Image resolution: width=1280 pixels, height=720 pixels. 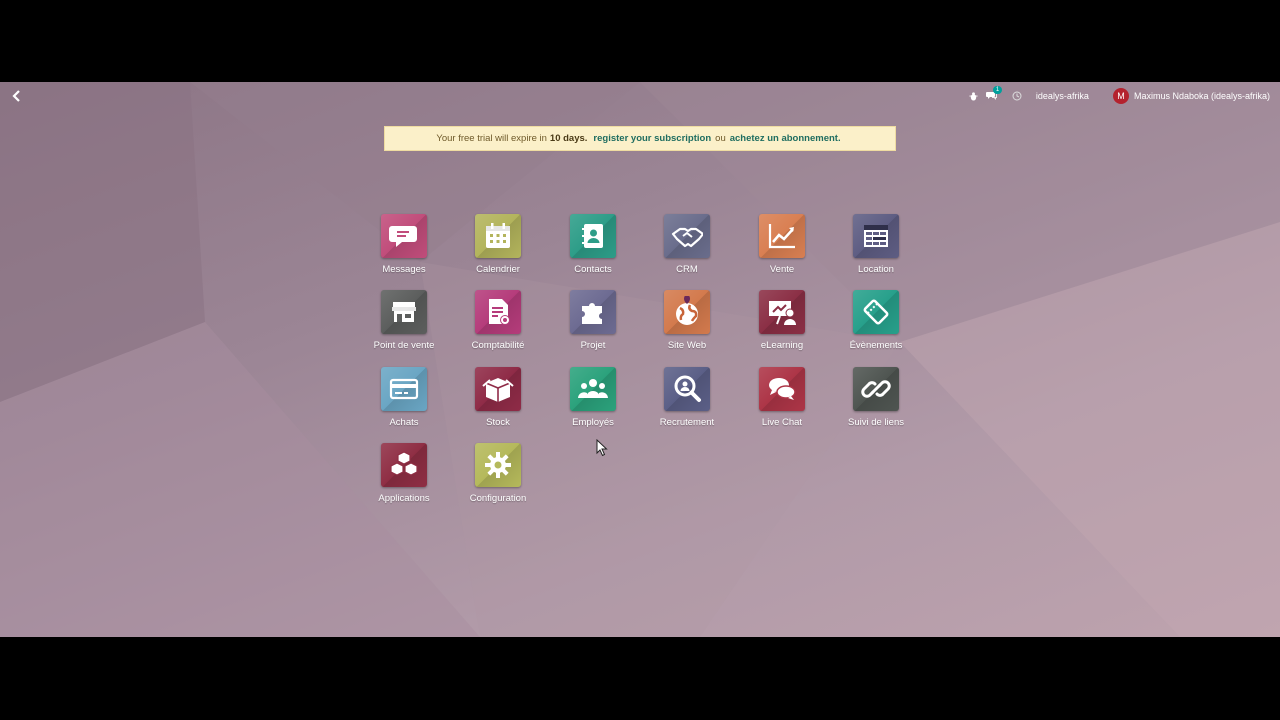 I want to click on document-gear-icon, so click(x=499, y=312).